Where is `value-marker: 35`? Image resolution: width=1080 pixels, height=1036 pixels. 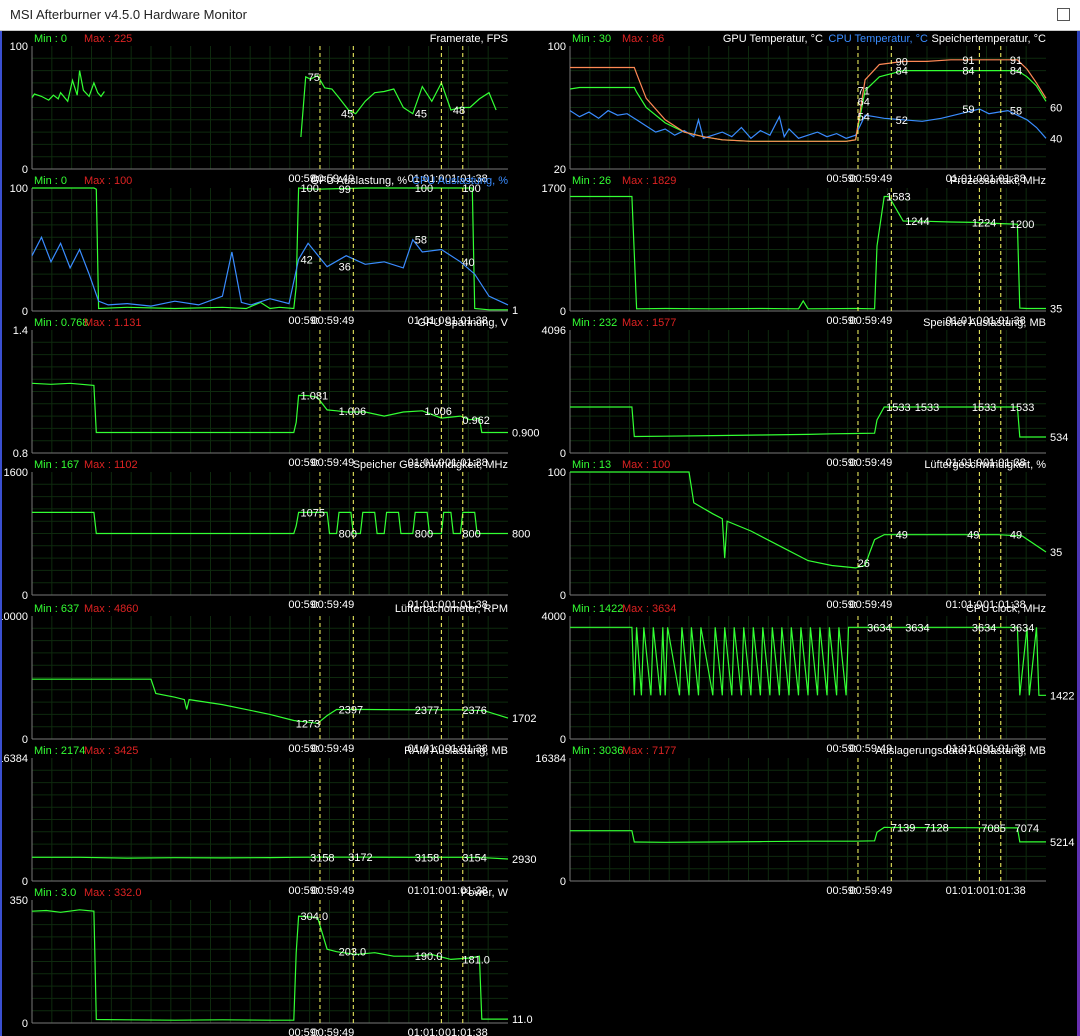
value-marker: 35 is located at coordinates (1056, 309).